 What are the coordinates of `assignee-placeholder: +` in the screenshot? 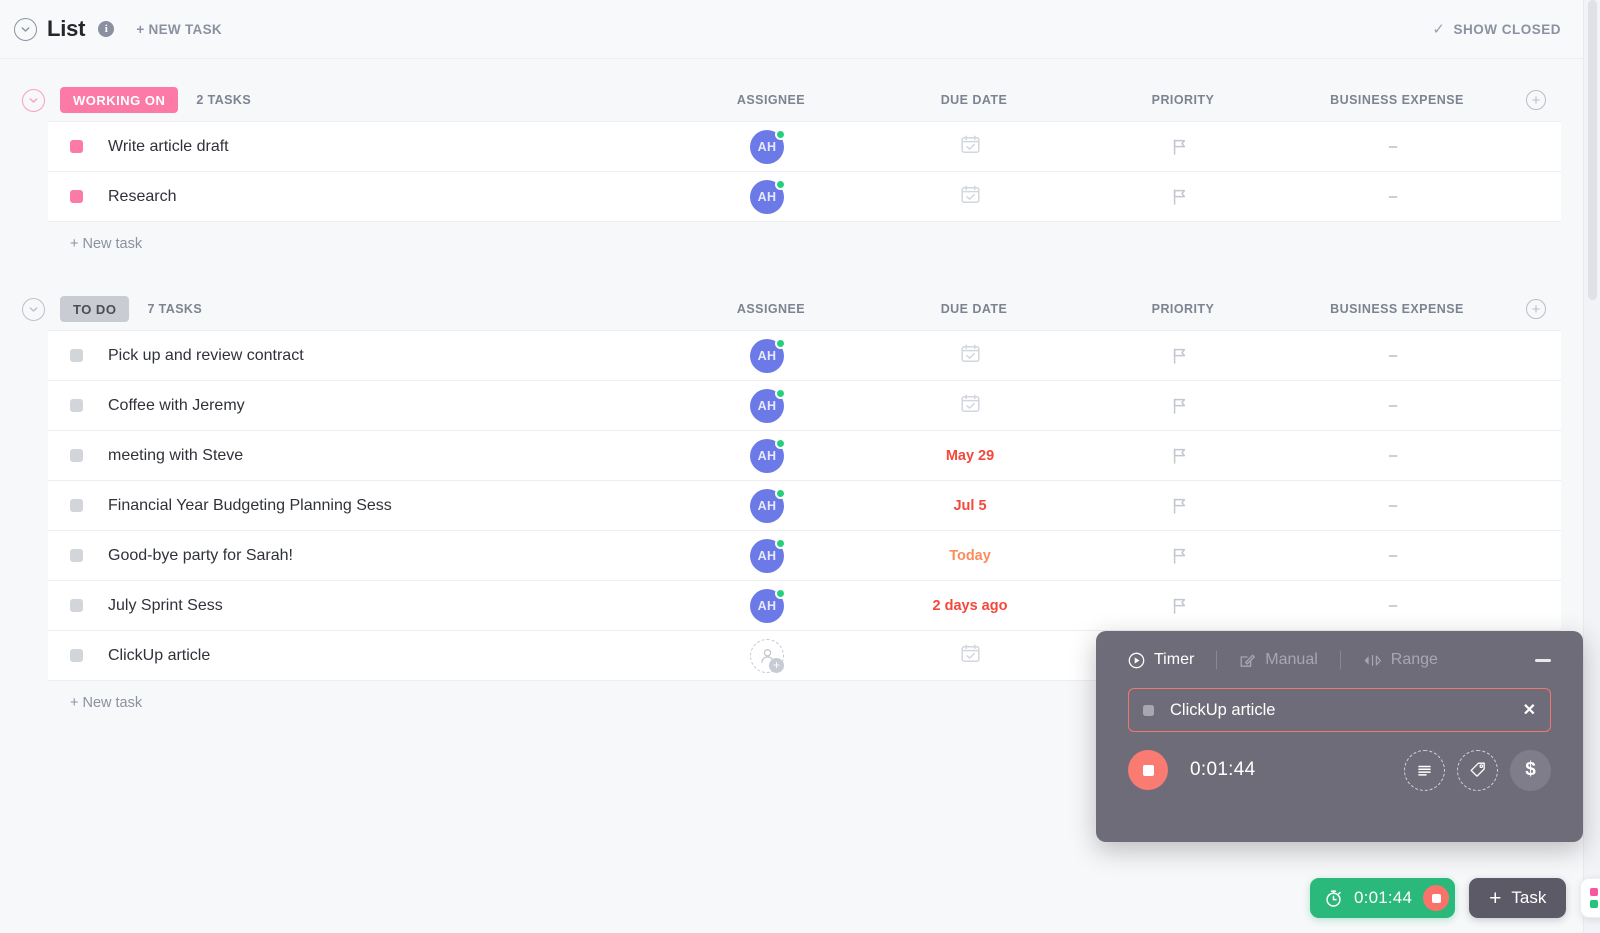 It's located at (767, 655).